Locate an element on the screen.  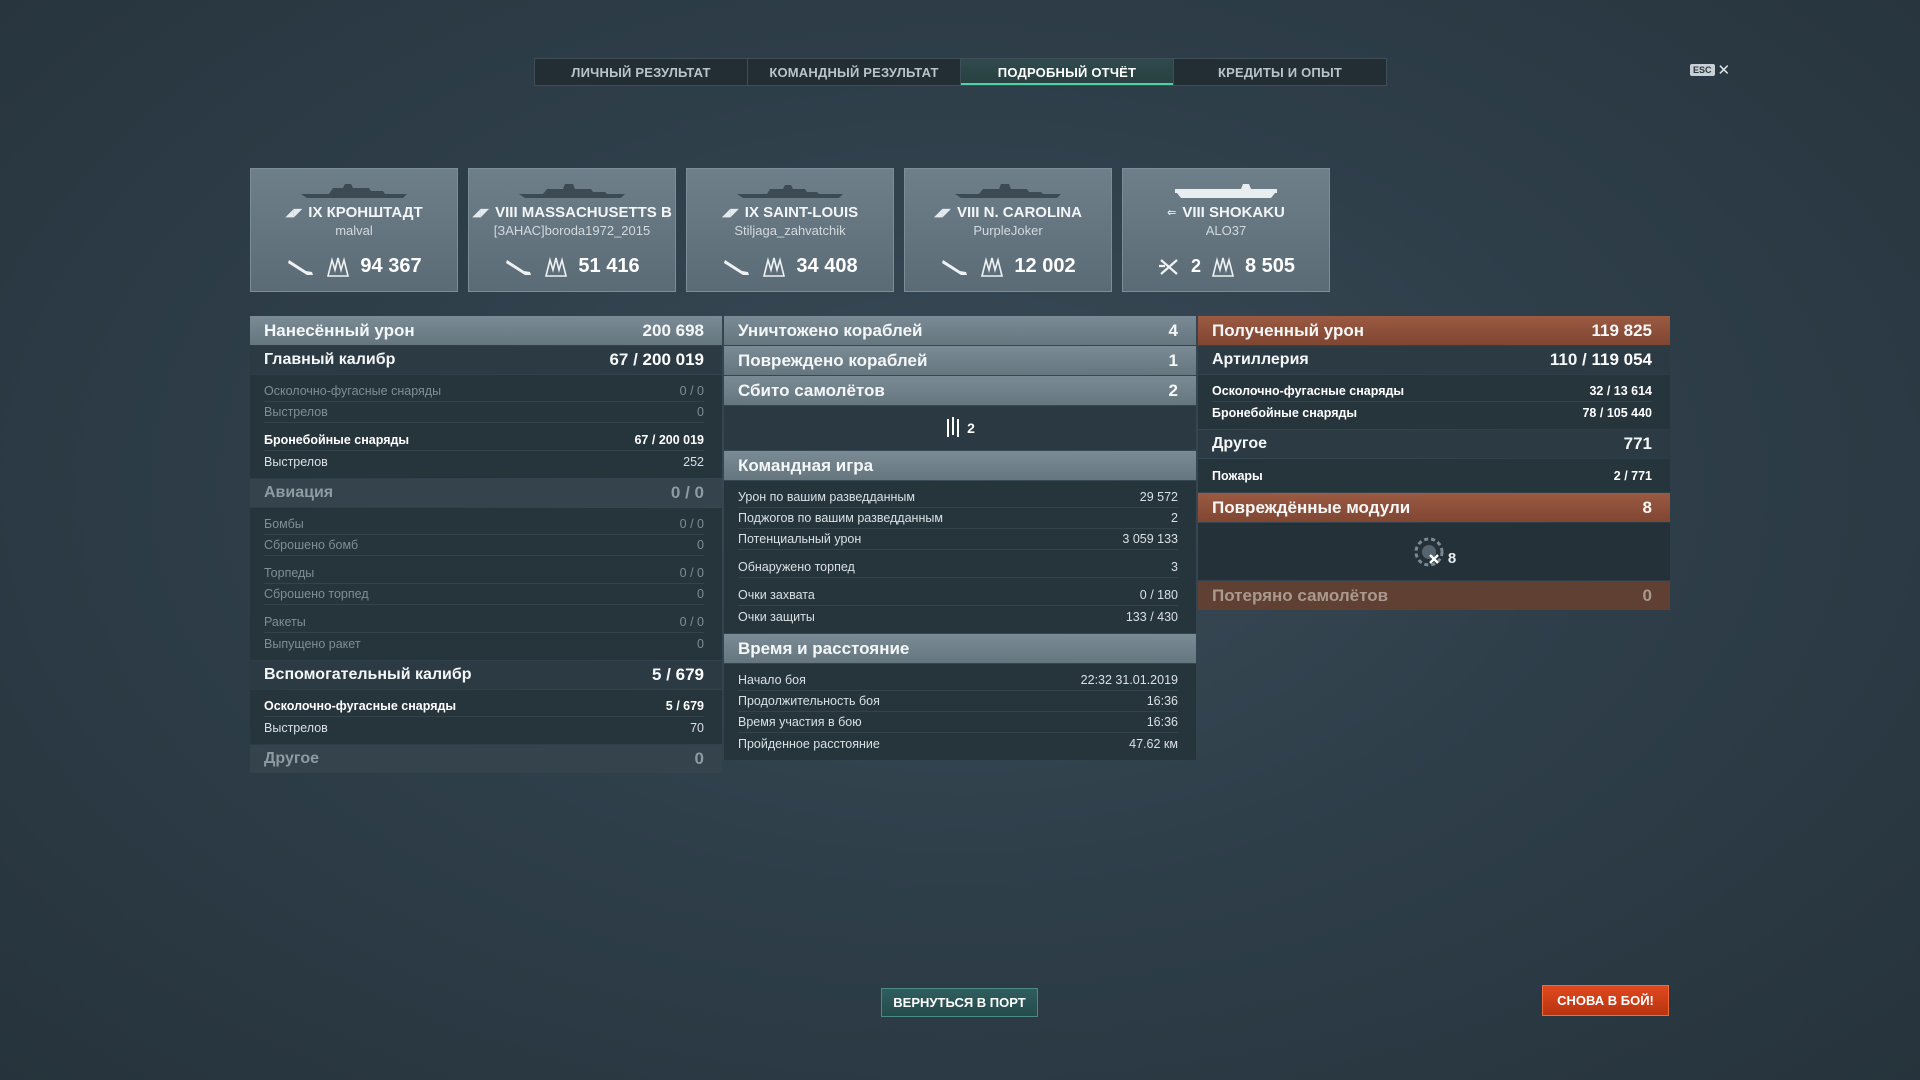
table-row: Продолжительность боя 16:36 is located at coordinates (958, 701).